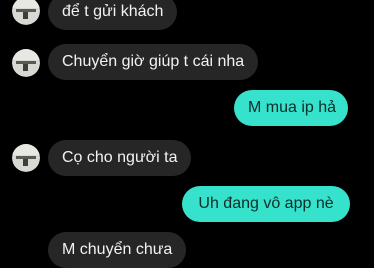 This screenshot has width=374, height=268. What do you see at coordinates (117, 250) in the screenshot?
I see `message-bubble-incoming: M chuyển chưa` at bounding box center [117, 250].